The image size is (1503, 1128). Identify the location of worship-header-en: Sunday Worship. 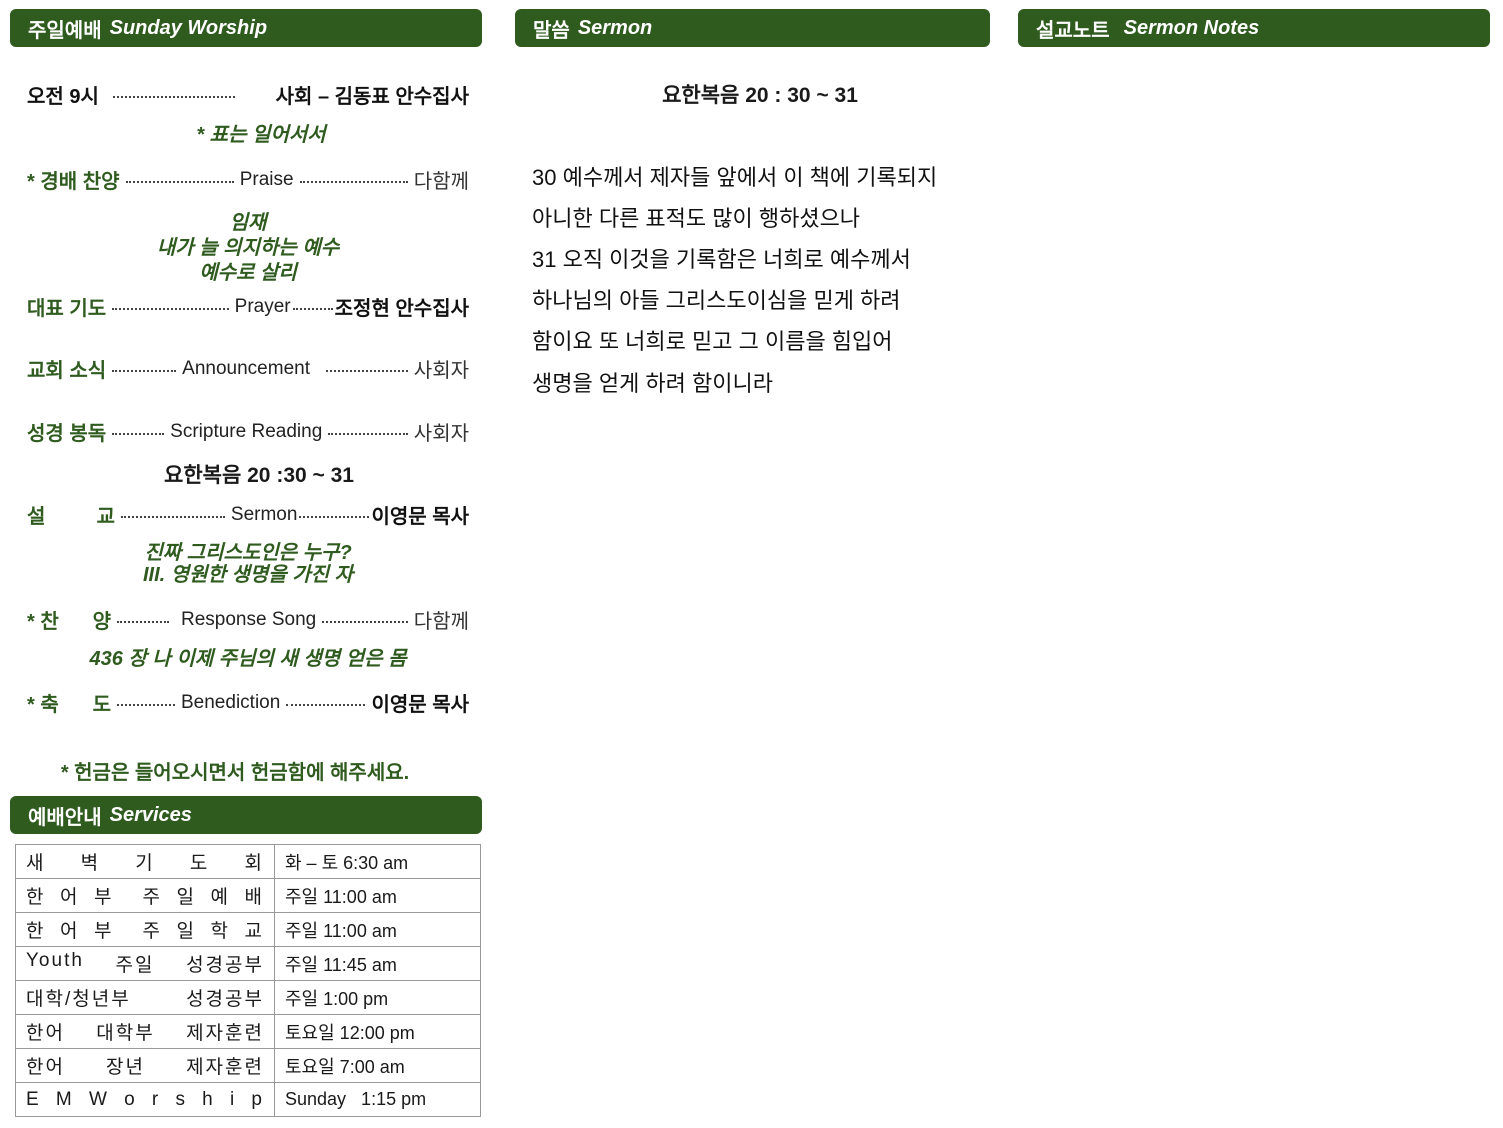
(188, 27).